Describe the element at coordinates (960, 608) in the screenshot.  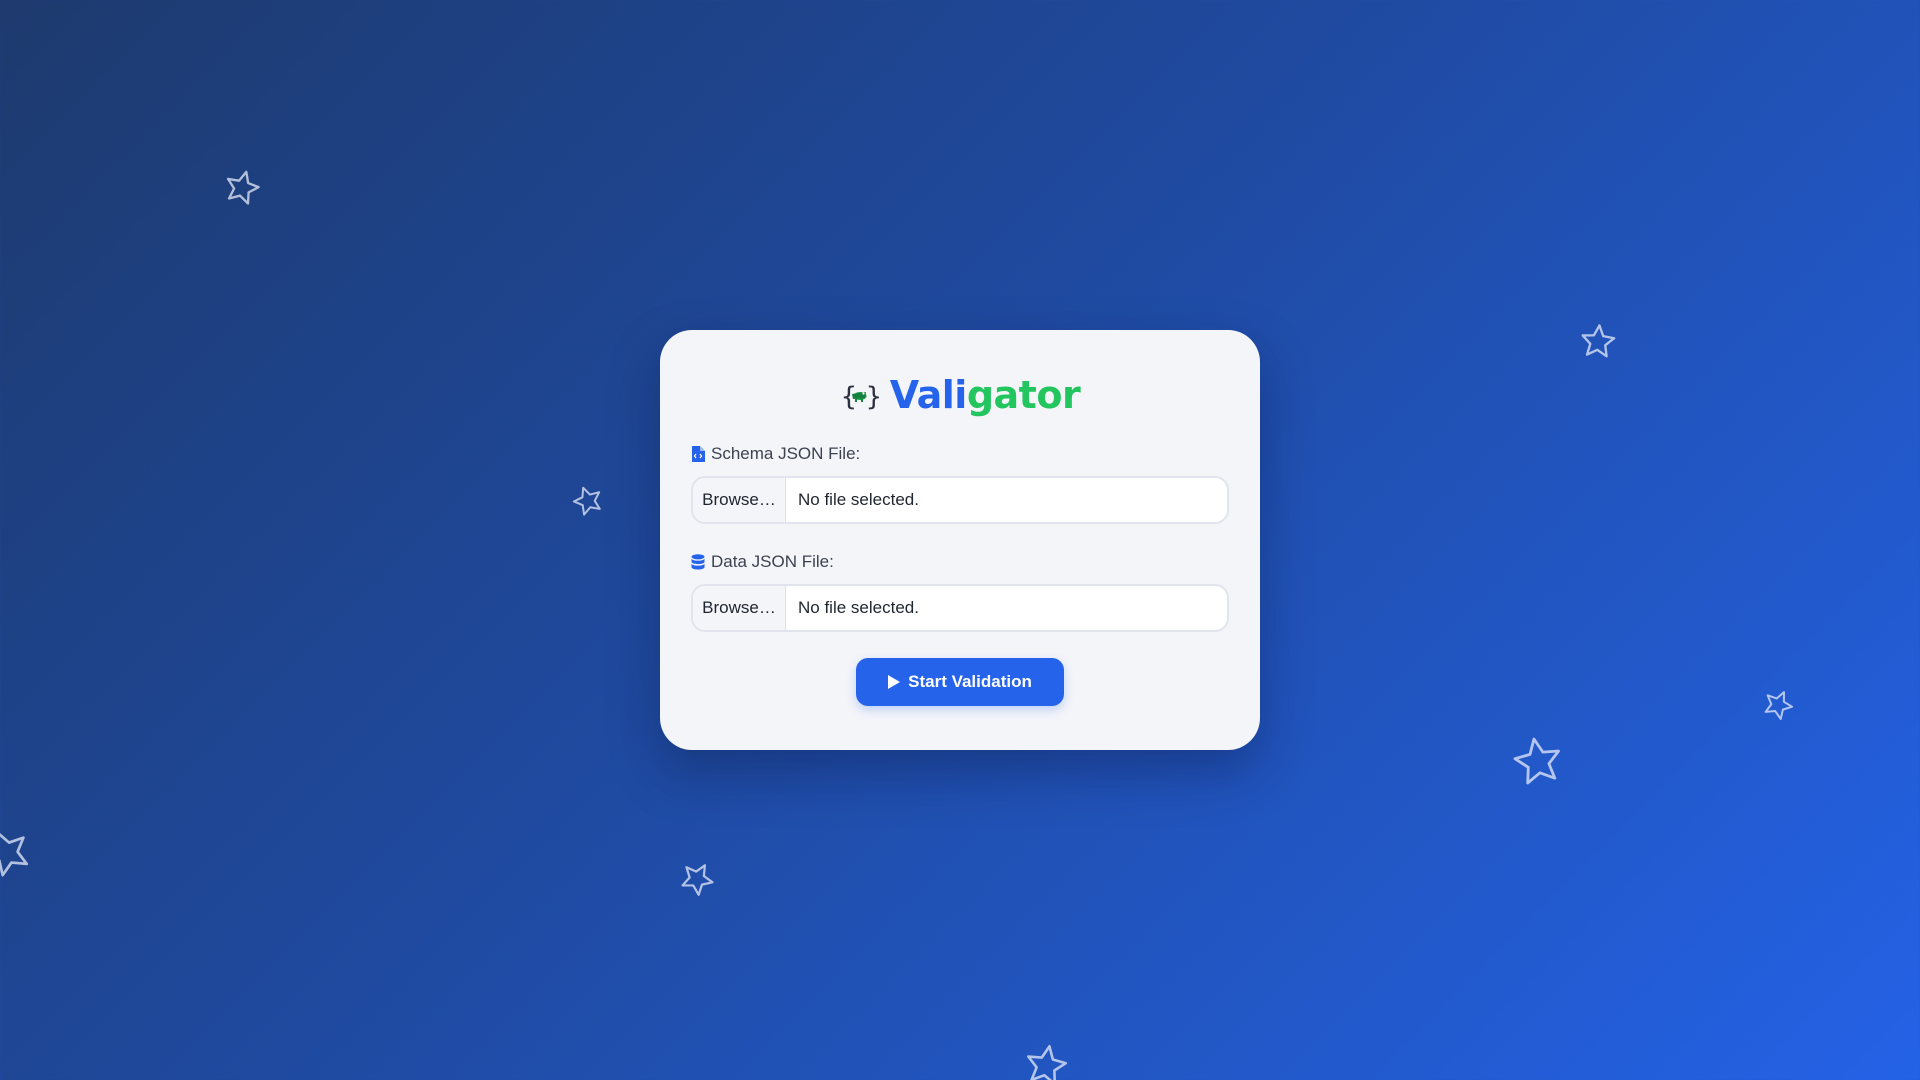
I see `data-file-input: Browse… No file selected.` at that location.